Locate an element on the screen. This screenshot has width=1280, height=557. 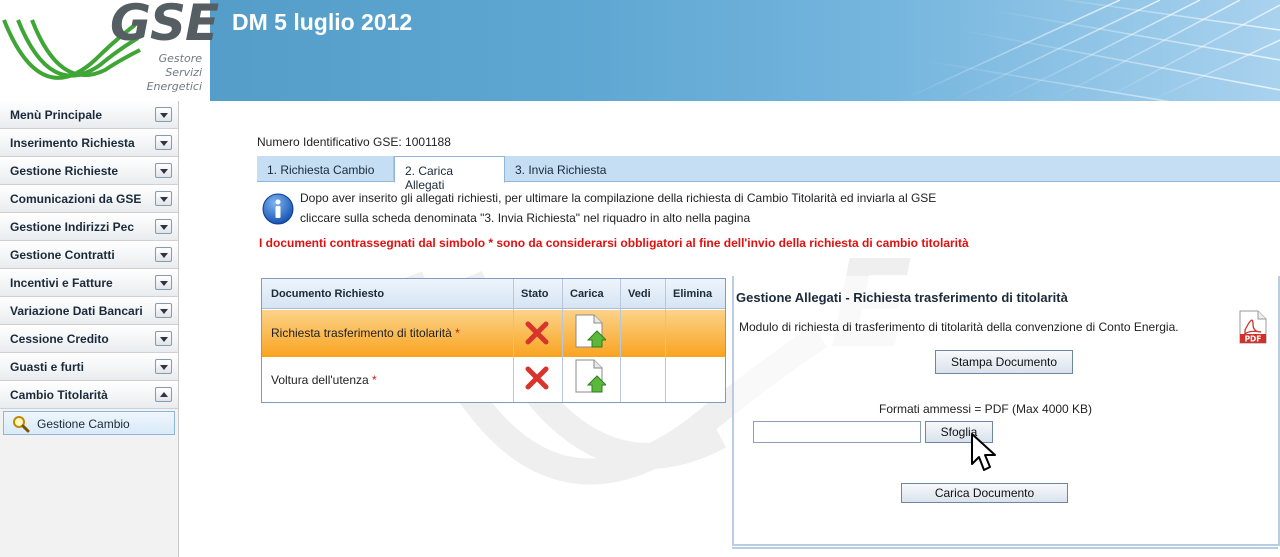
document-name-text: Voltura dell'utenza is located at coordinates (320, 380).